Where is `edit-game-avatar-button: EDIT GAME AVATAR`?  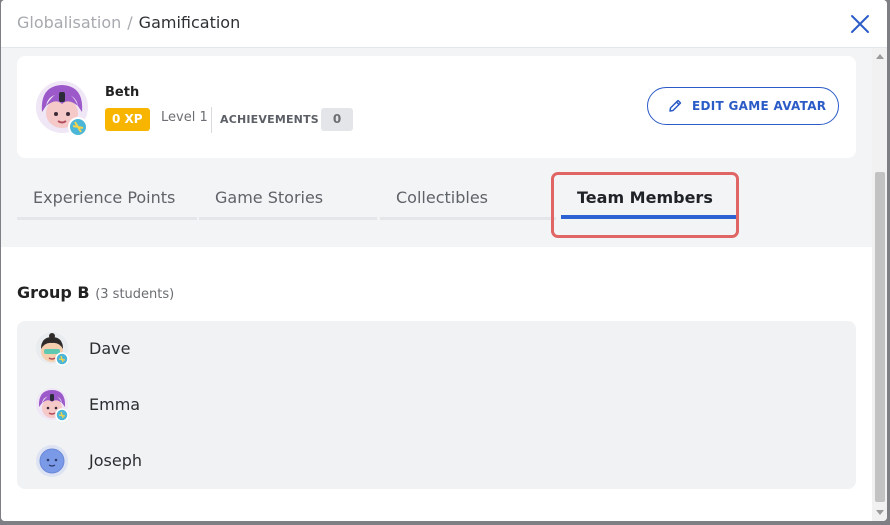
edit-game-avatar-button: EDIT GAME AVATAR is located at coordinates (743, 106).